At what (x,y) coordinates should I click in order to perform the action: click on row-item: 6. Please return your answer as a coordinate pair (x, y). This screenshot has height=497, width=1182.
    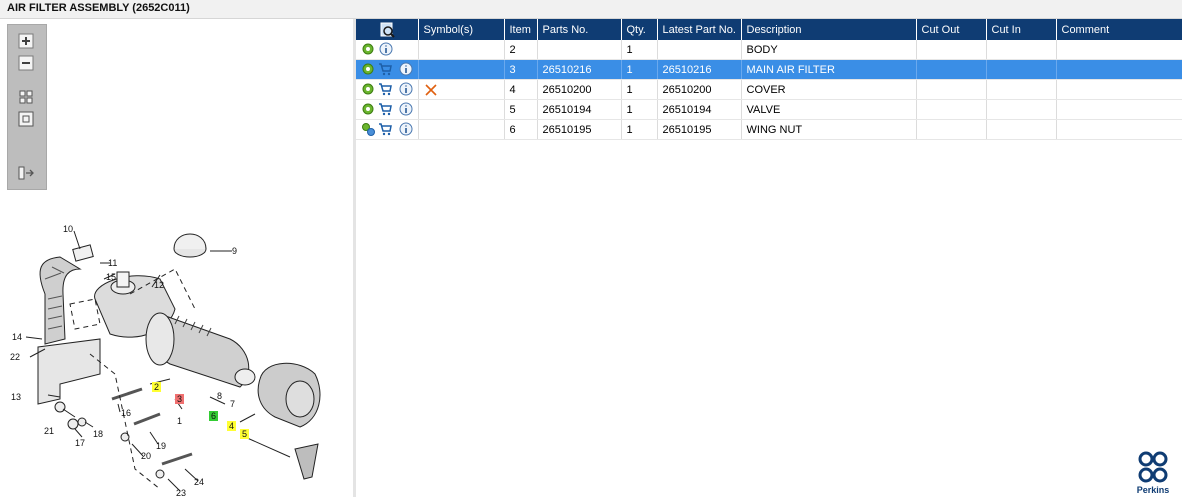
    Looking at the image, I should click on (521, 129).